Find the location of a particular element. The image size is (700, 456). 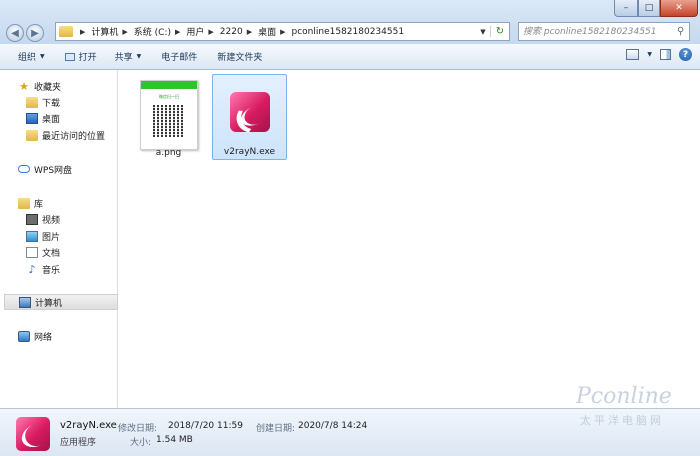

recent-places-icon is located at coordinates (32, 135).